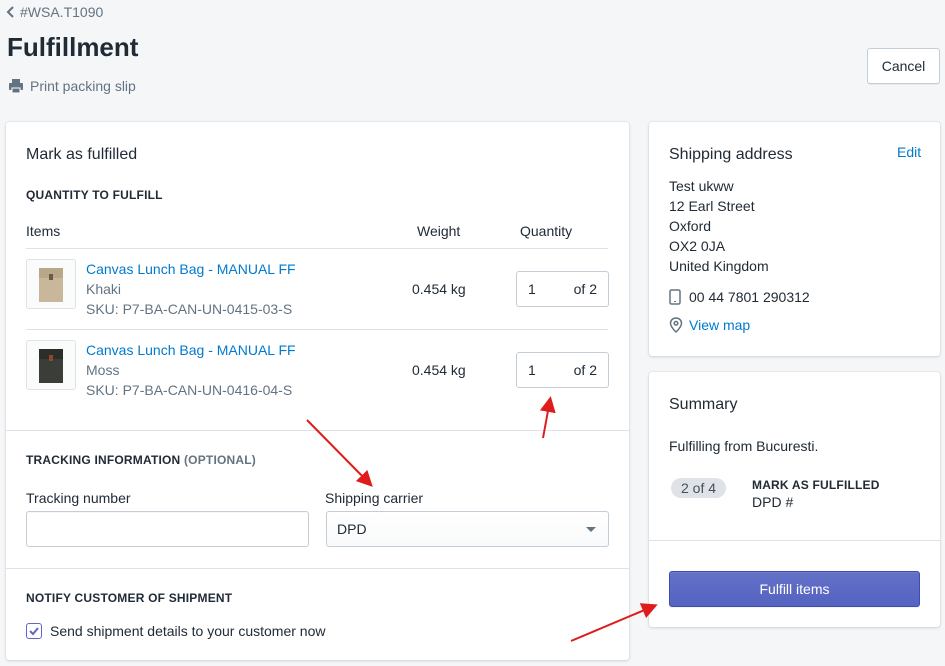 The image size is (945, 666). Describe the element at coordinates (816, 485) in the screenshot. I see `fulfill-status: MARK AS FULFILLED` at that location.